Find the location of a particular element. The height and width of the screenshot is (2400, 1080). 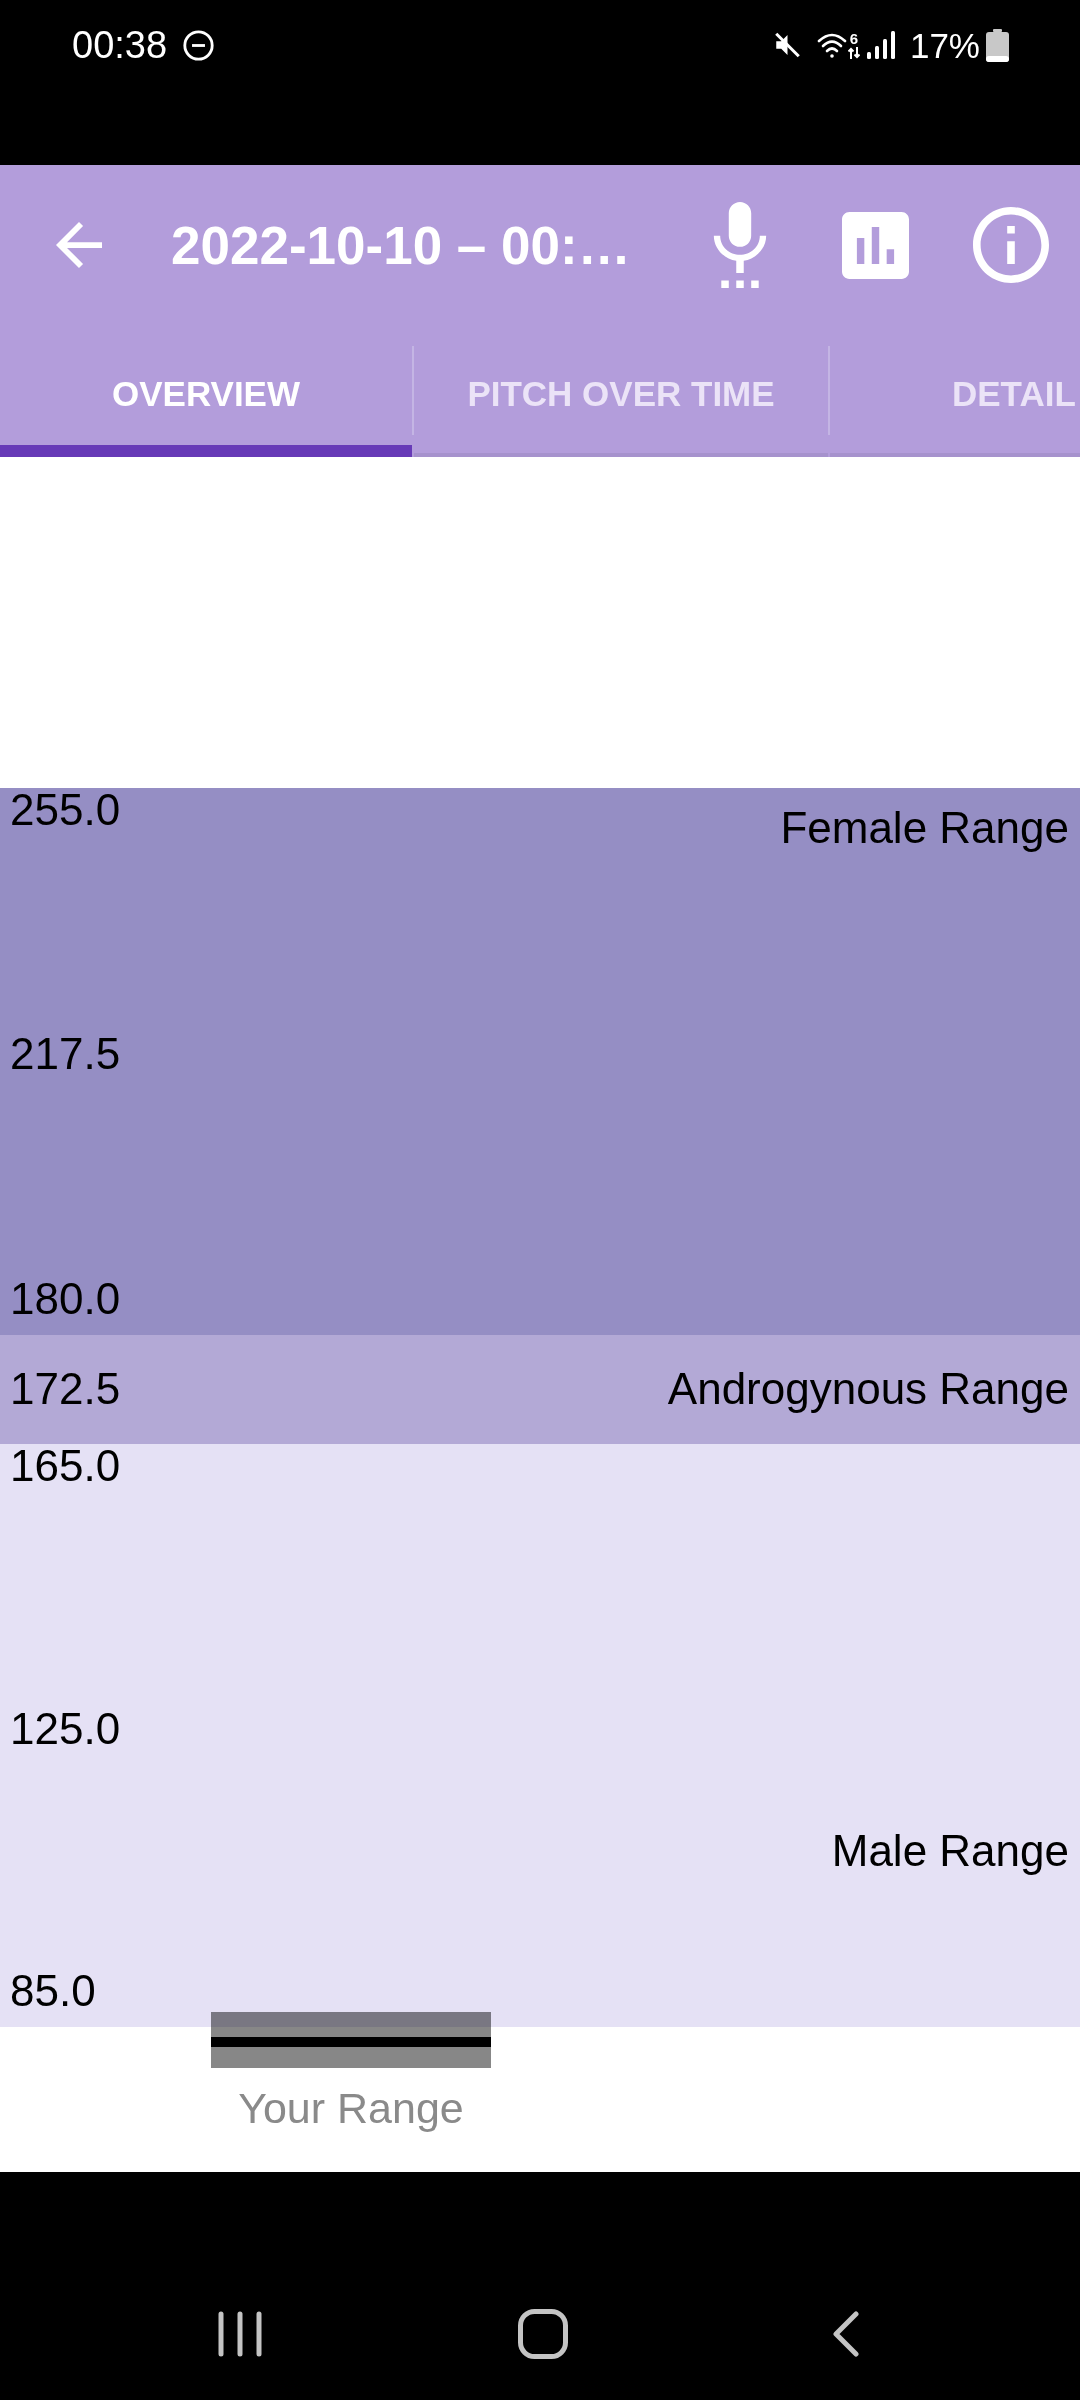

axis-tick-label: 172.5 is located at coordinates (65, 1389).